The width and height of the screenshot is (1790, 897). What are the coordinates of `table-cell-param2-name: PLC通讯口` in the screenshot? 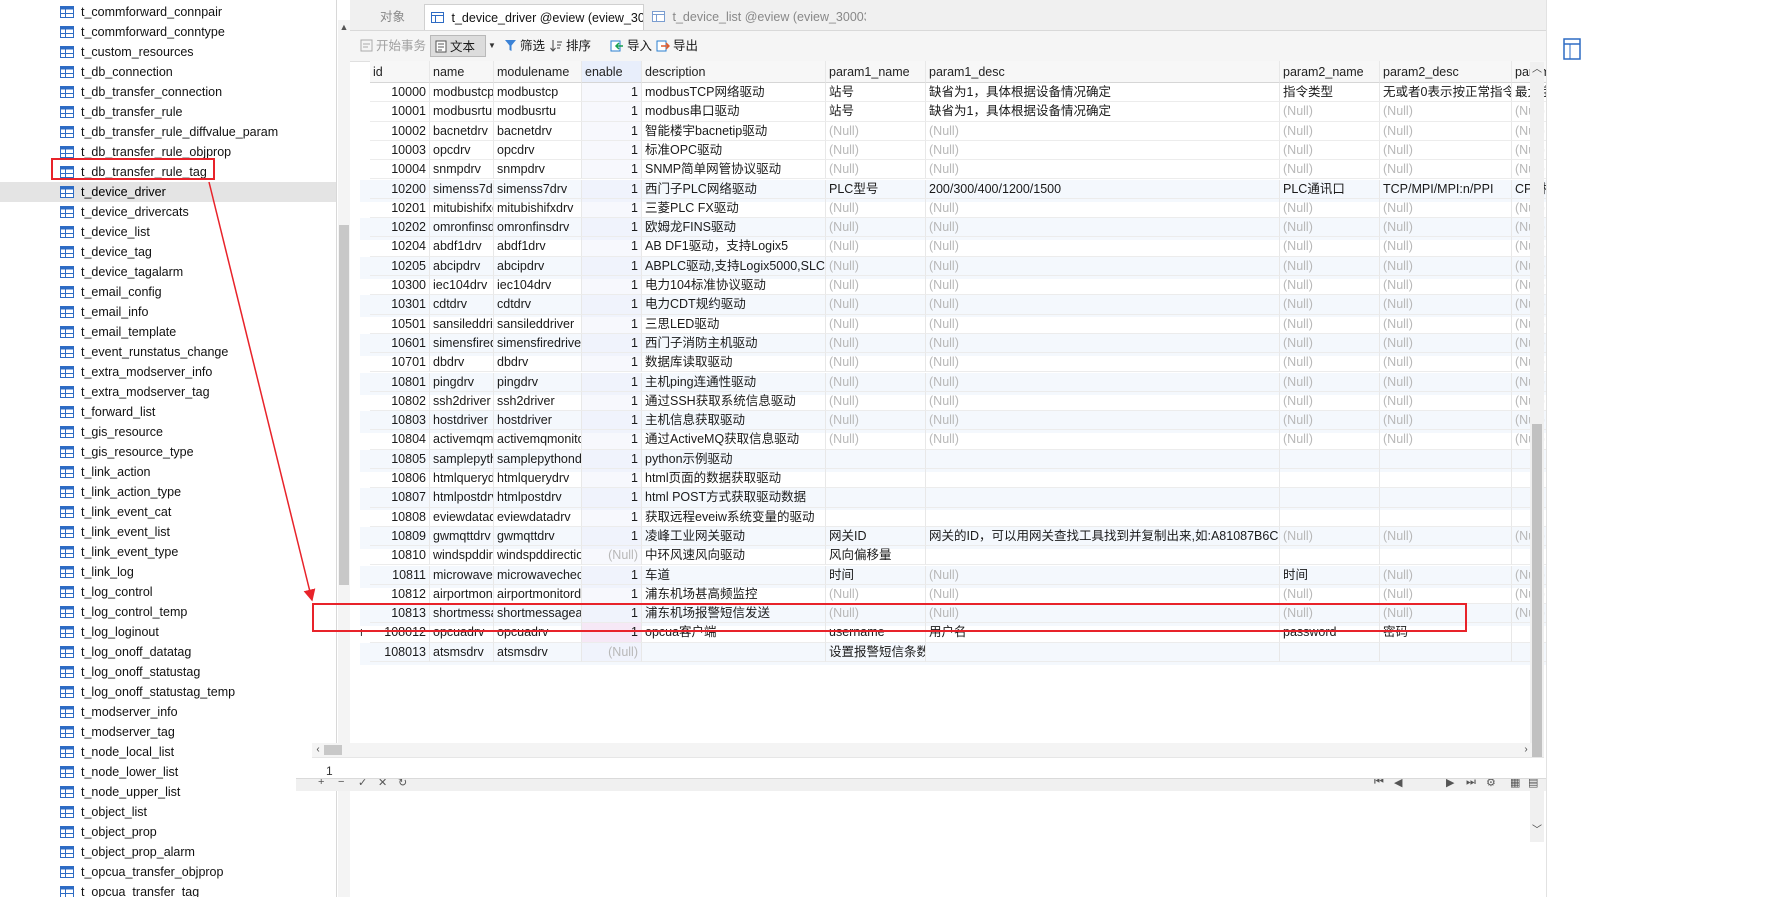 It's located at (1330, 189).